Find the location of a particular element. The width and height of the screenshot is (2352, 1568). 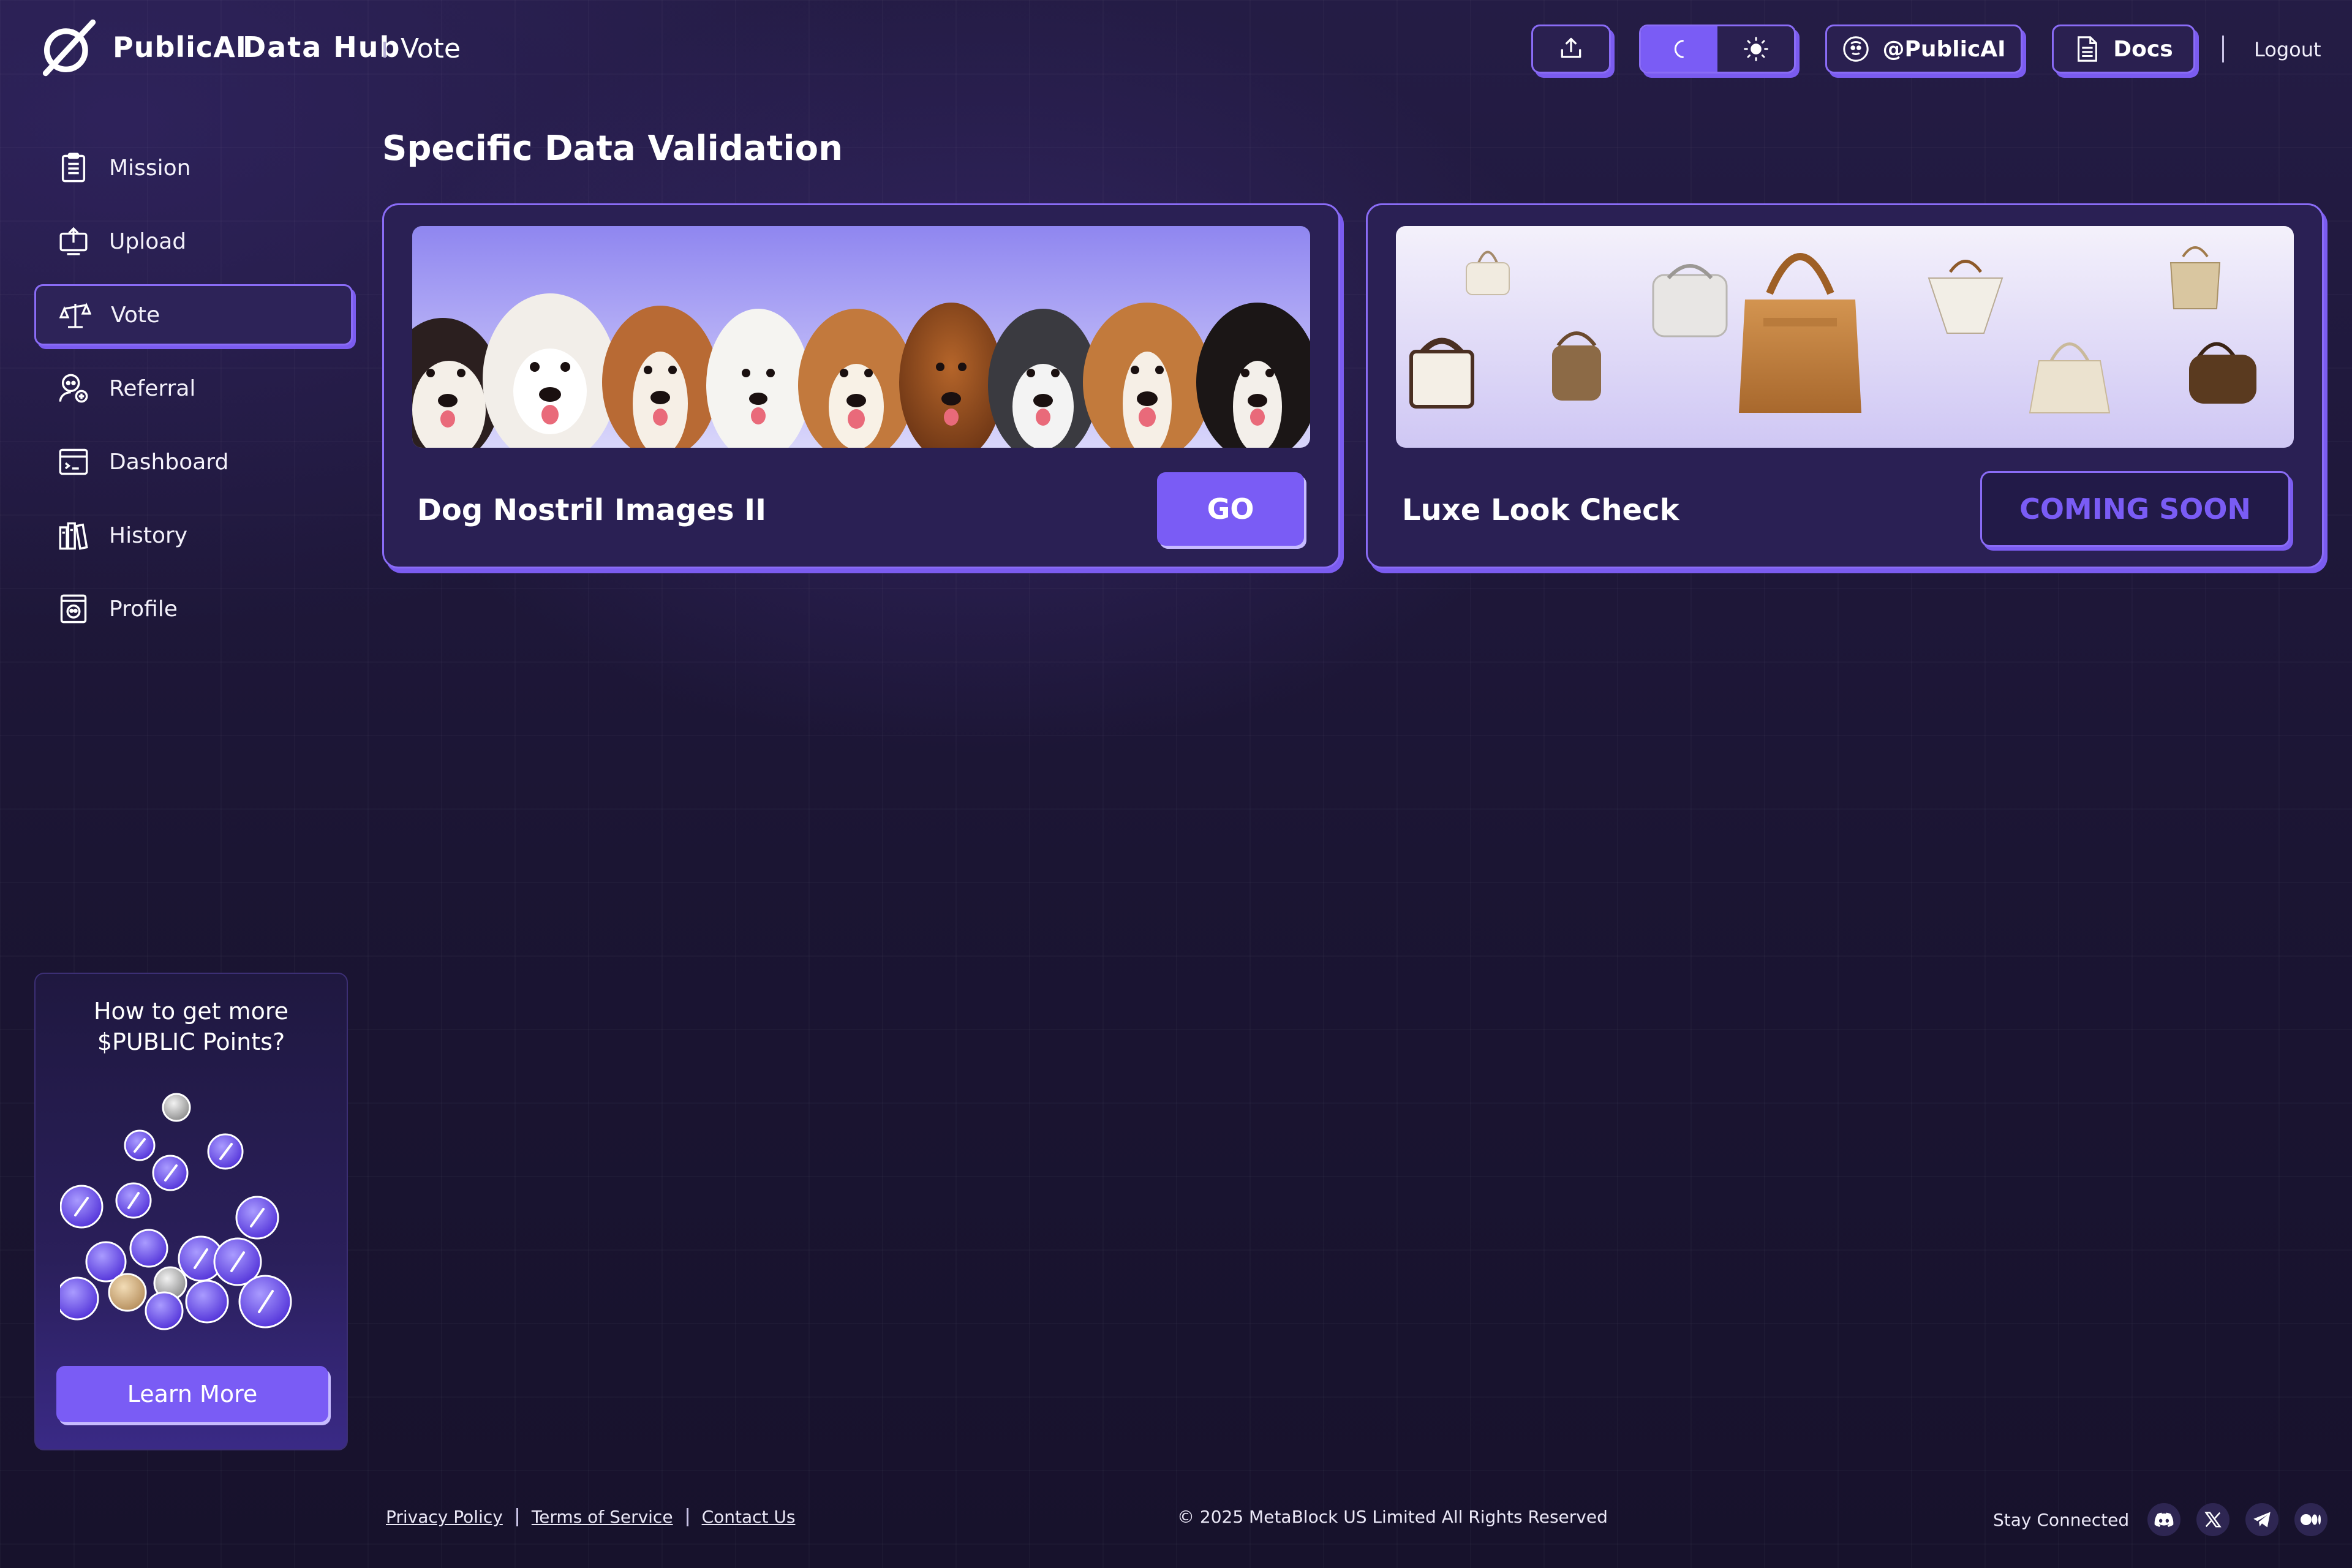

docs-button: Docs is located at coordinates (2124, 49).